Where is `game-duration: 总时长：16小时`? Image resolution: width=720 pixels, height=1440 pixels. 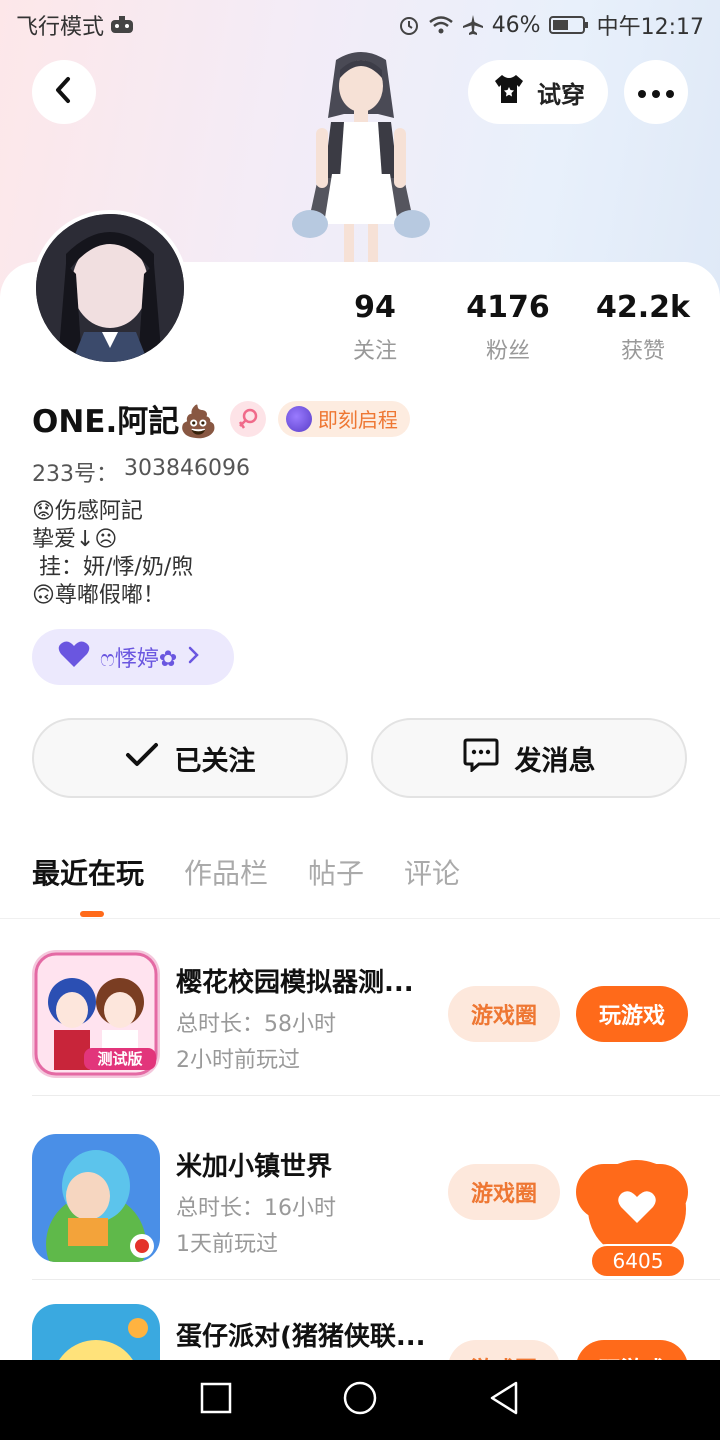
game-duration: 总时长：16小时 is located at coordinates (256, 1208).